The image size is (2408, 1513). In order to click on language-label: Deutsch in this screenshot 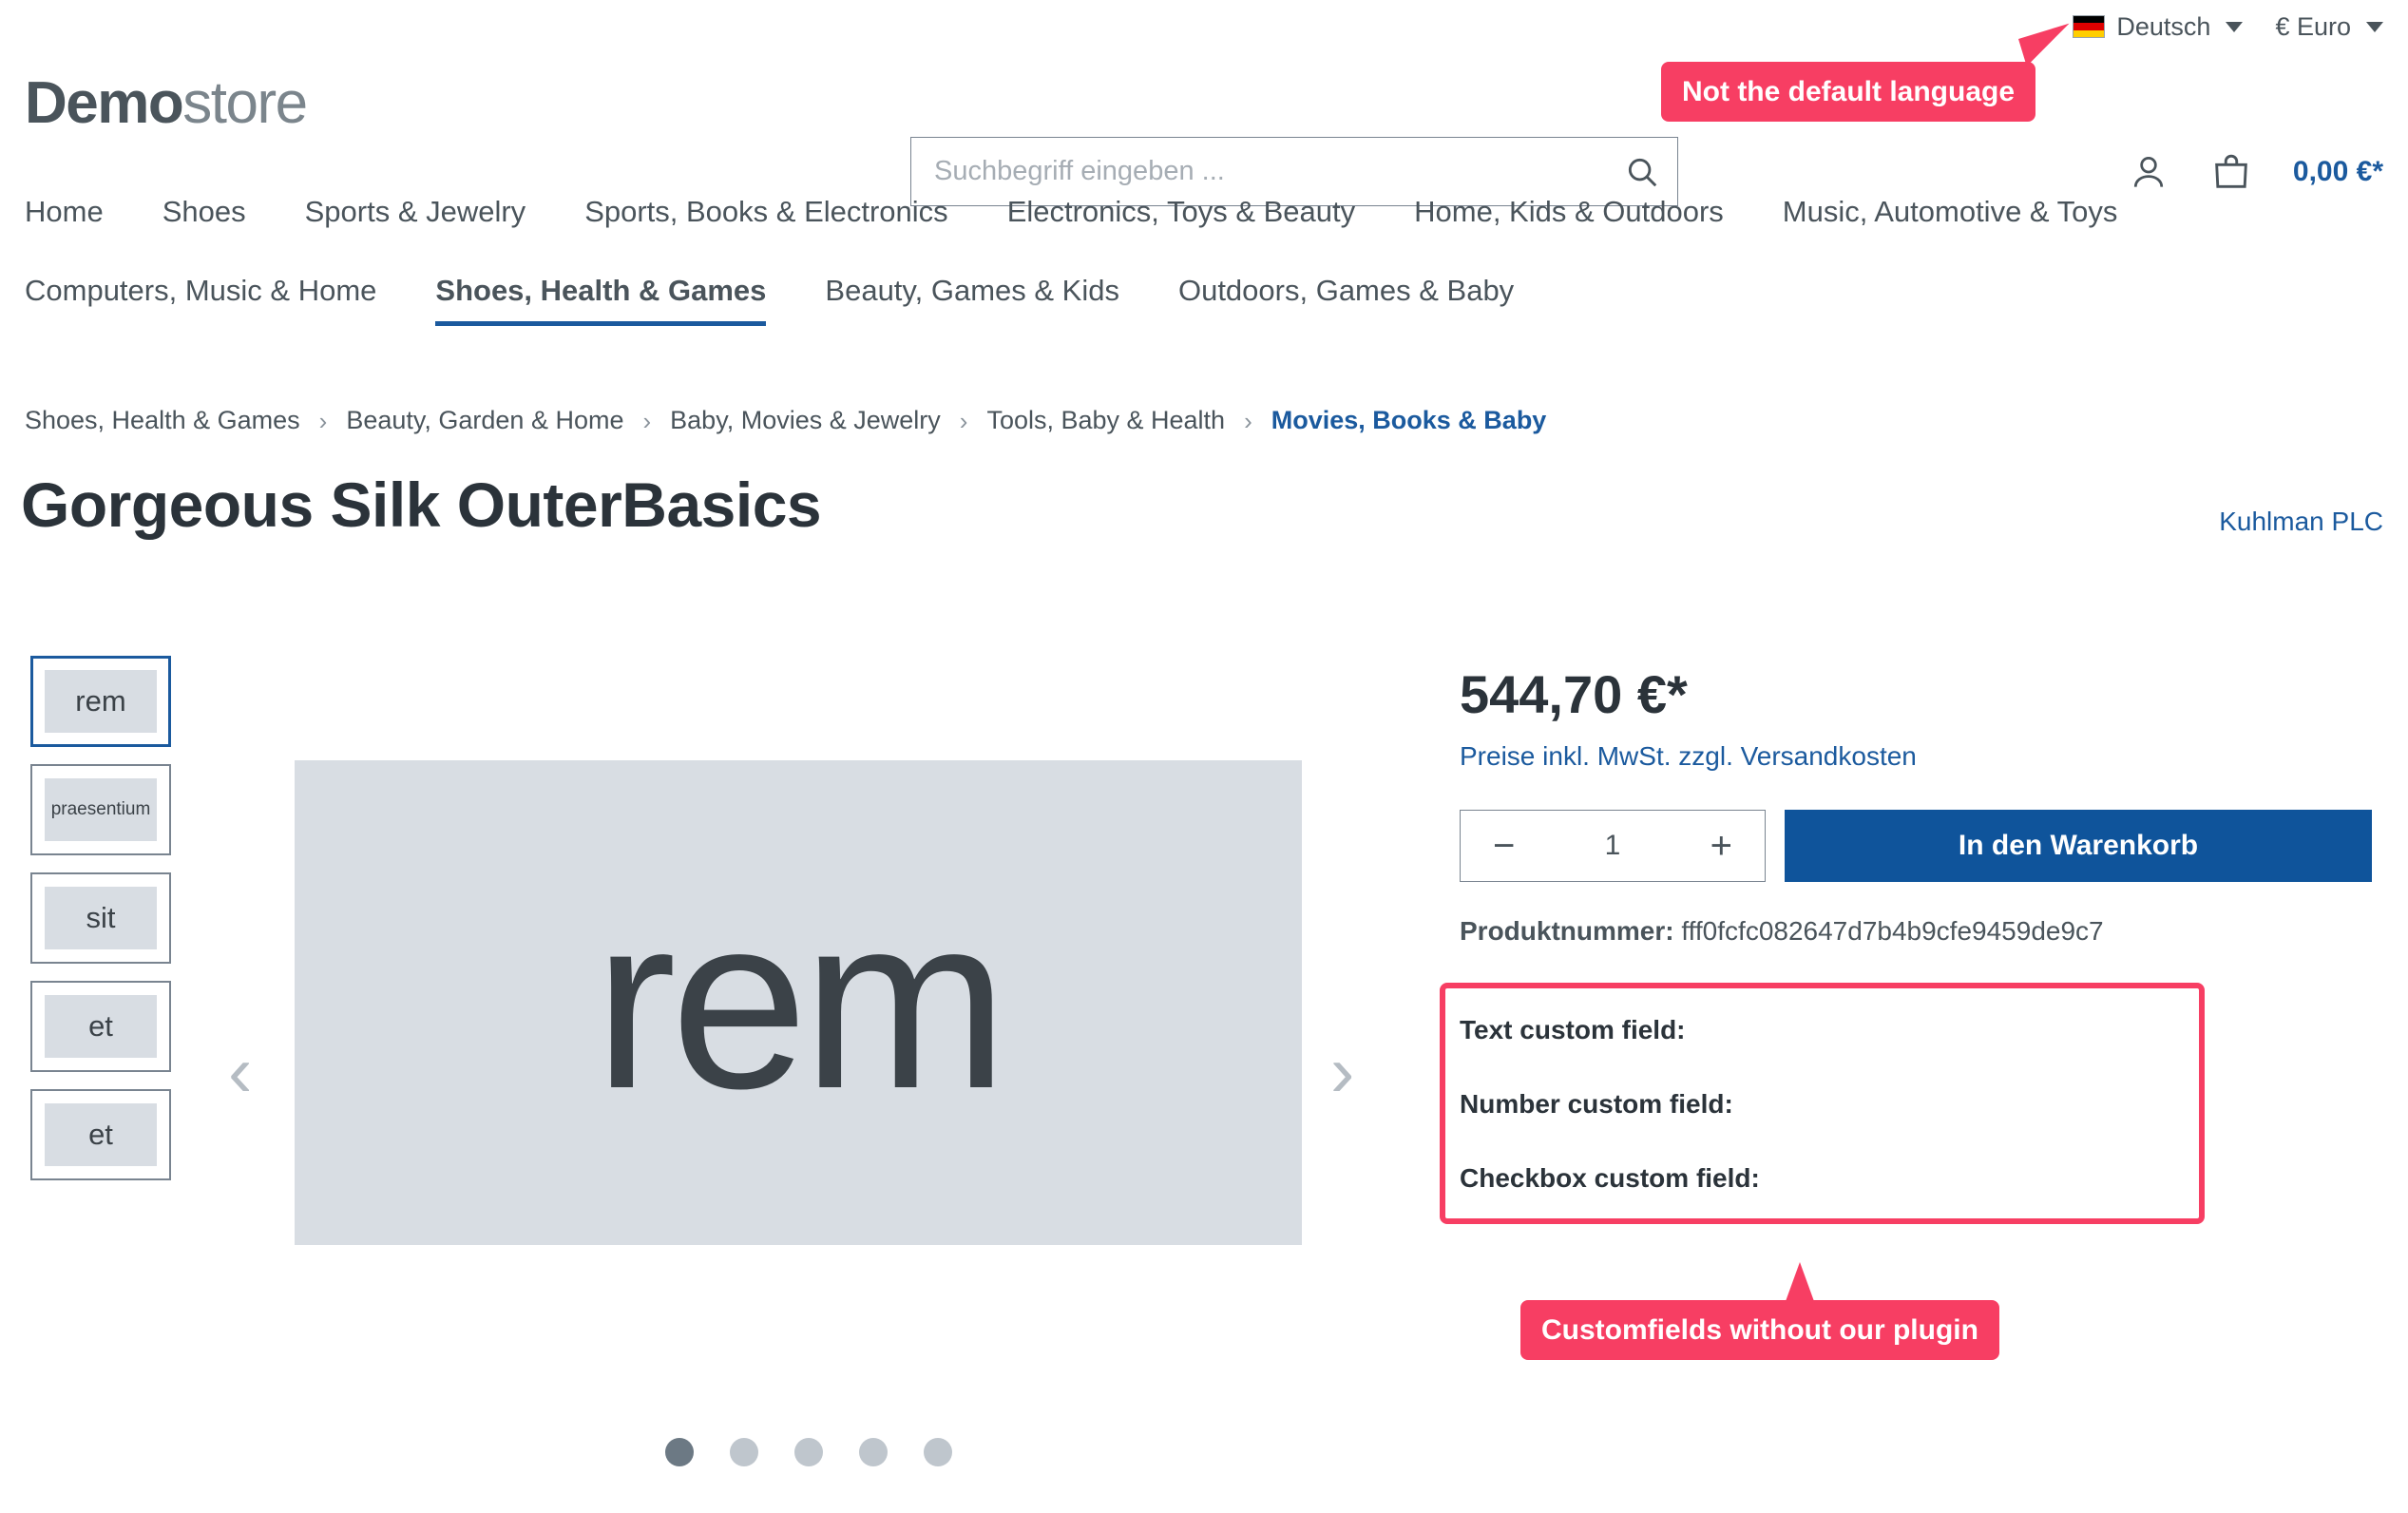, I will do `click(2163, 26)`.